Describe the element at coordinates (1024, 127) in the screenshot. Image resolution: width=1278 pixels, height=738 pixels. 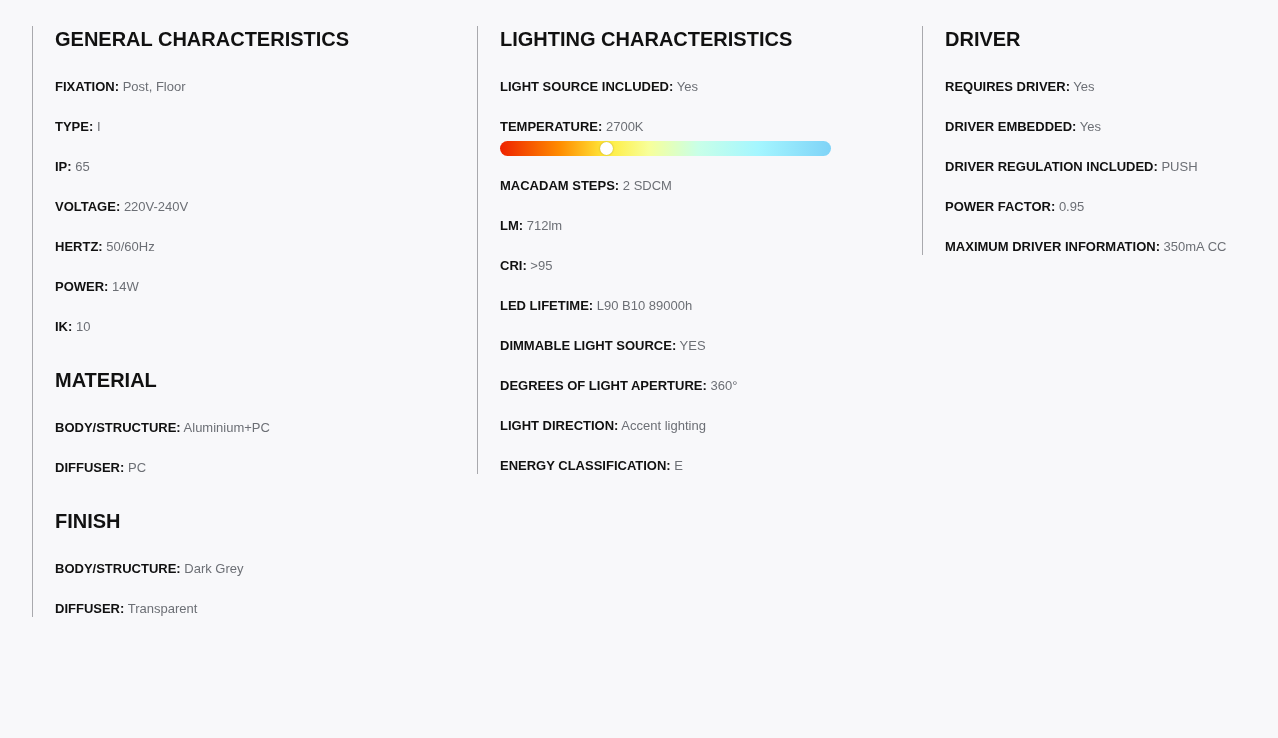
I see `spec-text: DRIVER EMBEDDED: Yes` at that location.